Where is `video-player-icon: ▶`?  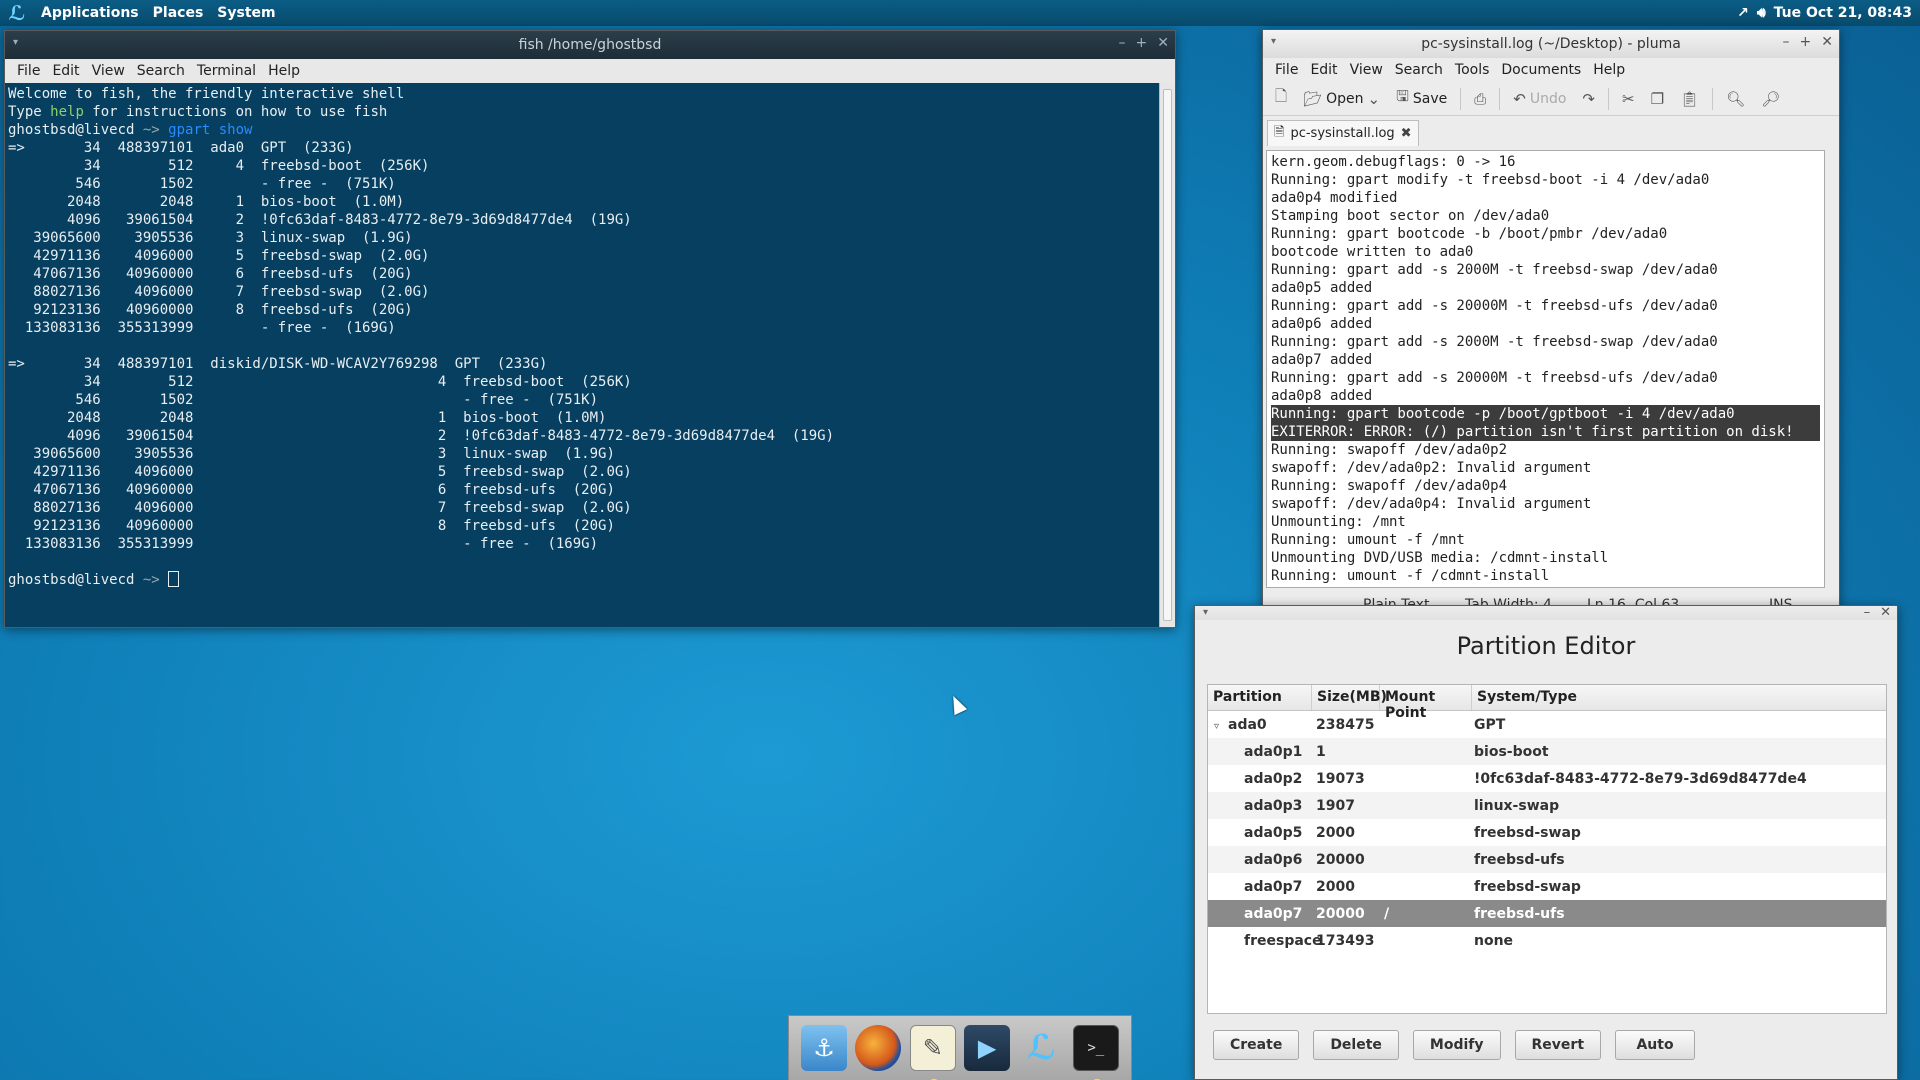 video-player-icon: ▶ is located at coordinates (987, 1048).